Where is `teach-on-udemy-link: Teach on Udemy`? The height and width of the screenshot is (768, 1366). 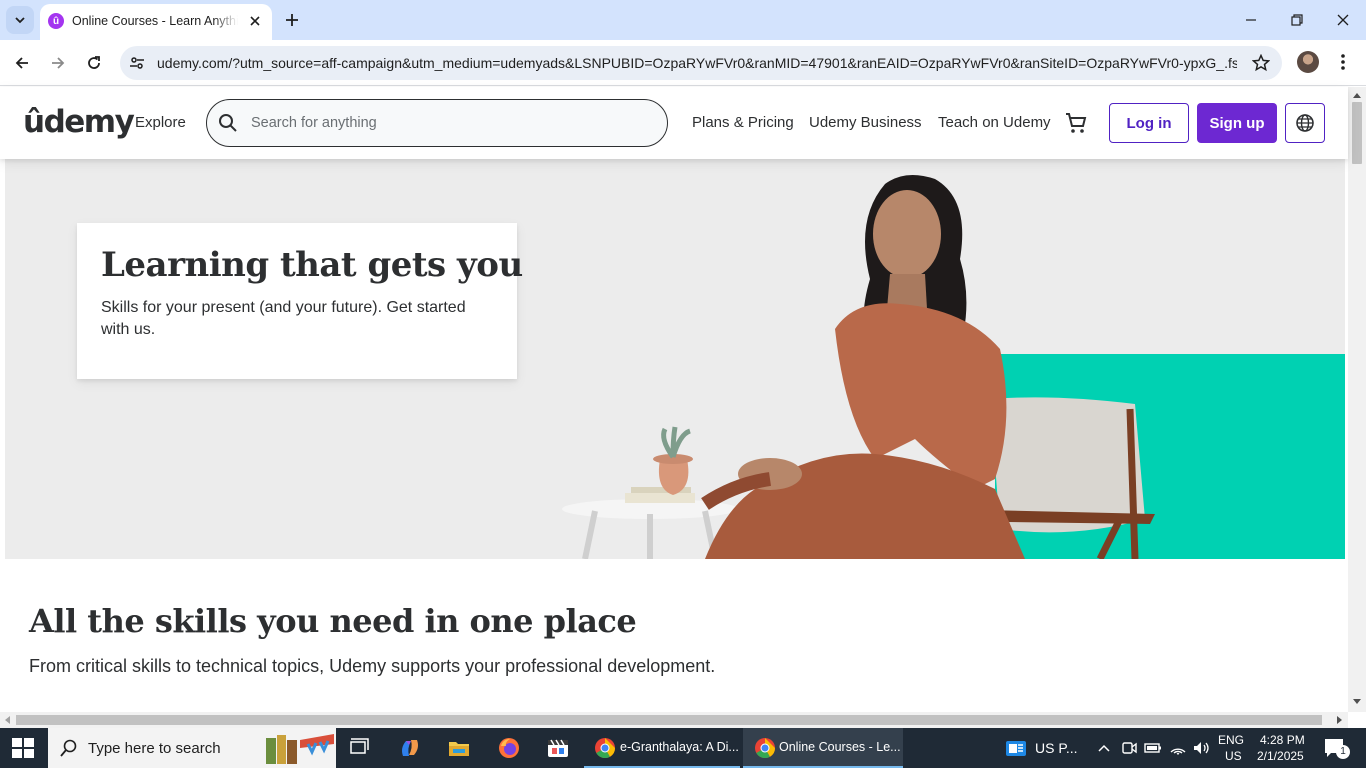 teach-on-udemy-link: Teach on Udemy is located at coordinates (994, 122).